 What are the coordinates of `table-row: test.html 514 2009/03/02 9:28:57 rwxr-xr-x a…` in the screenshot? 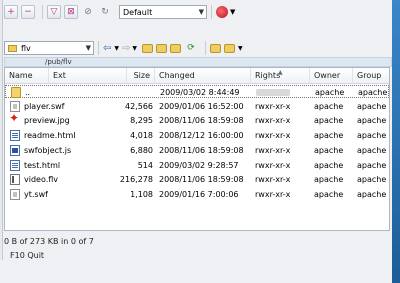 It's located at (197, 165).